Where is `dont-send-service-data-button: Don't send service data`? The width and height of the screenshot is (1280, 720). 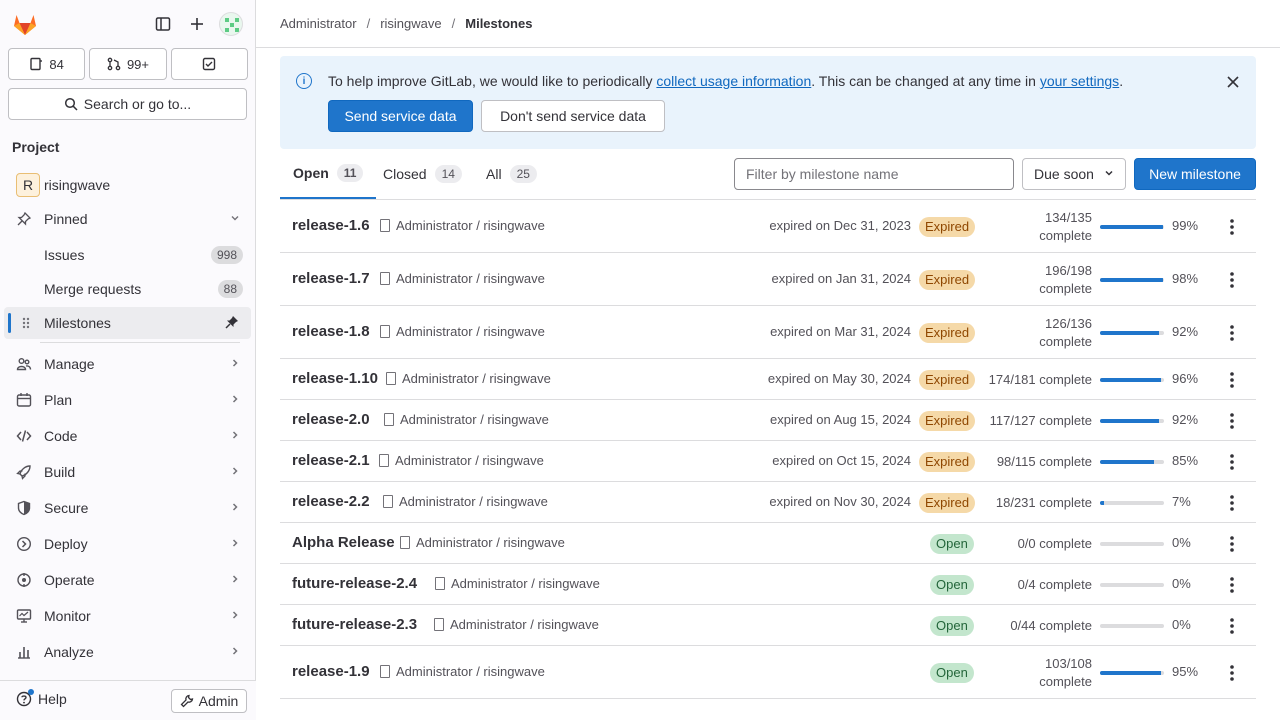
dont-send-service-data-button: Don't send service data is located at coordinates (573, 116).